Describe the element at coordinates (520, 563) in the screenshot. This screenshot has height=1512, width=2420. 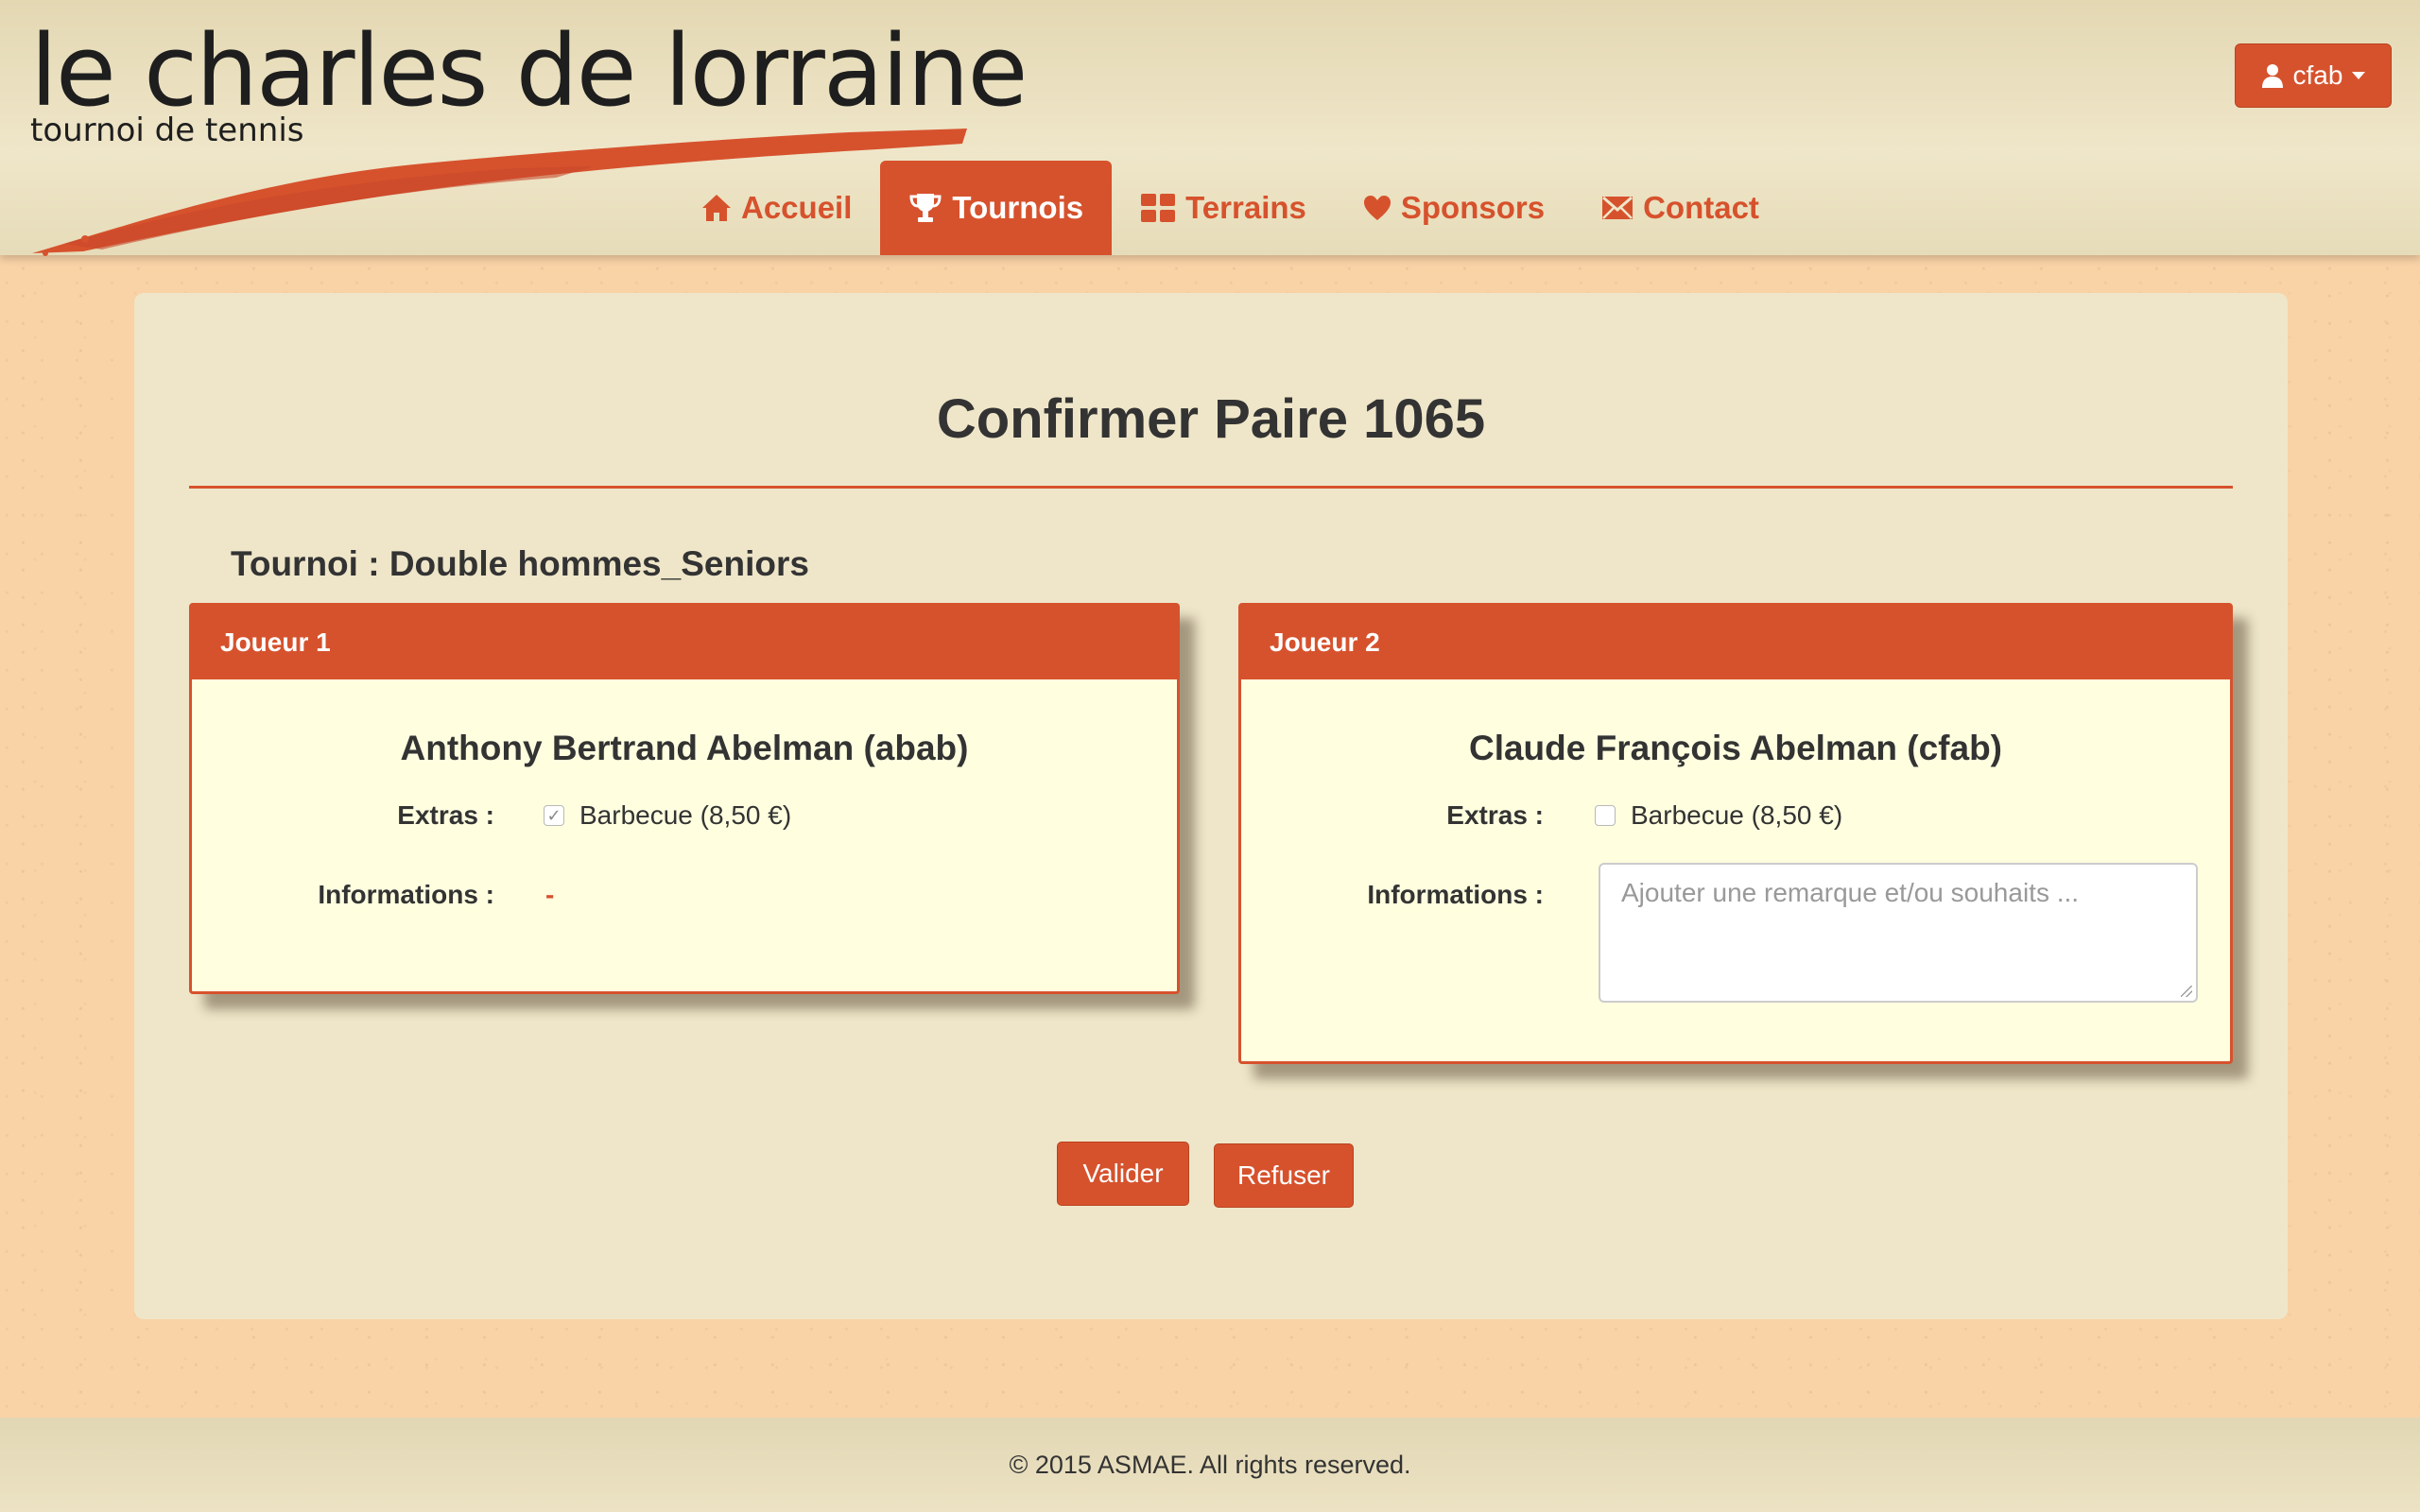
I see `tournament-label: Tournoi : Double hommes_Seniors` at that location.